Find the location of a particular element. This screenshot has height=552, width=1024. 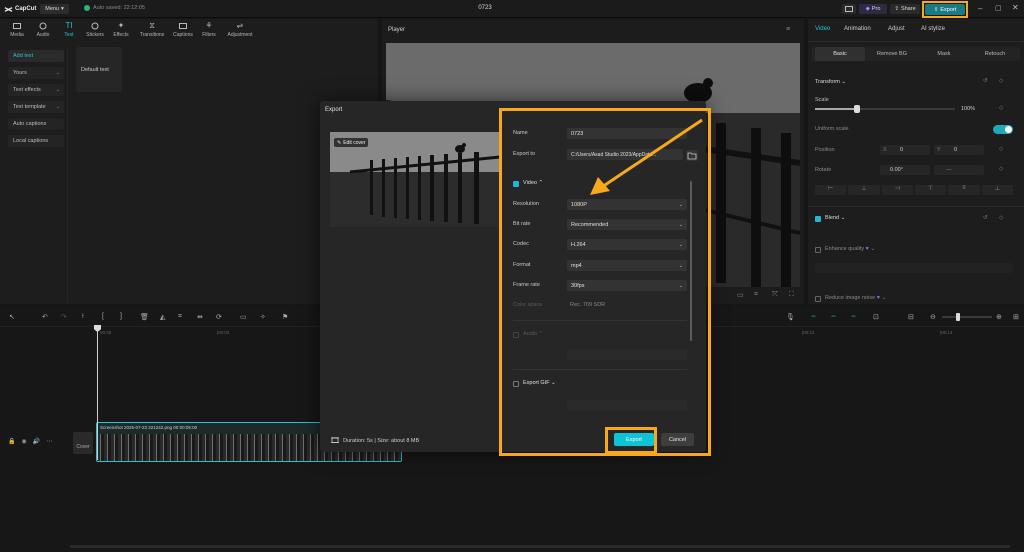

redo-icon: ↷ is located at coordinates (65, 317).